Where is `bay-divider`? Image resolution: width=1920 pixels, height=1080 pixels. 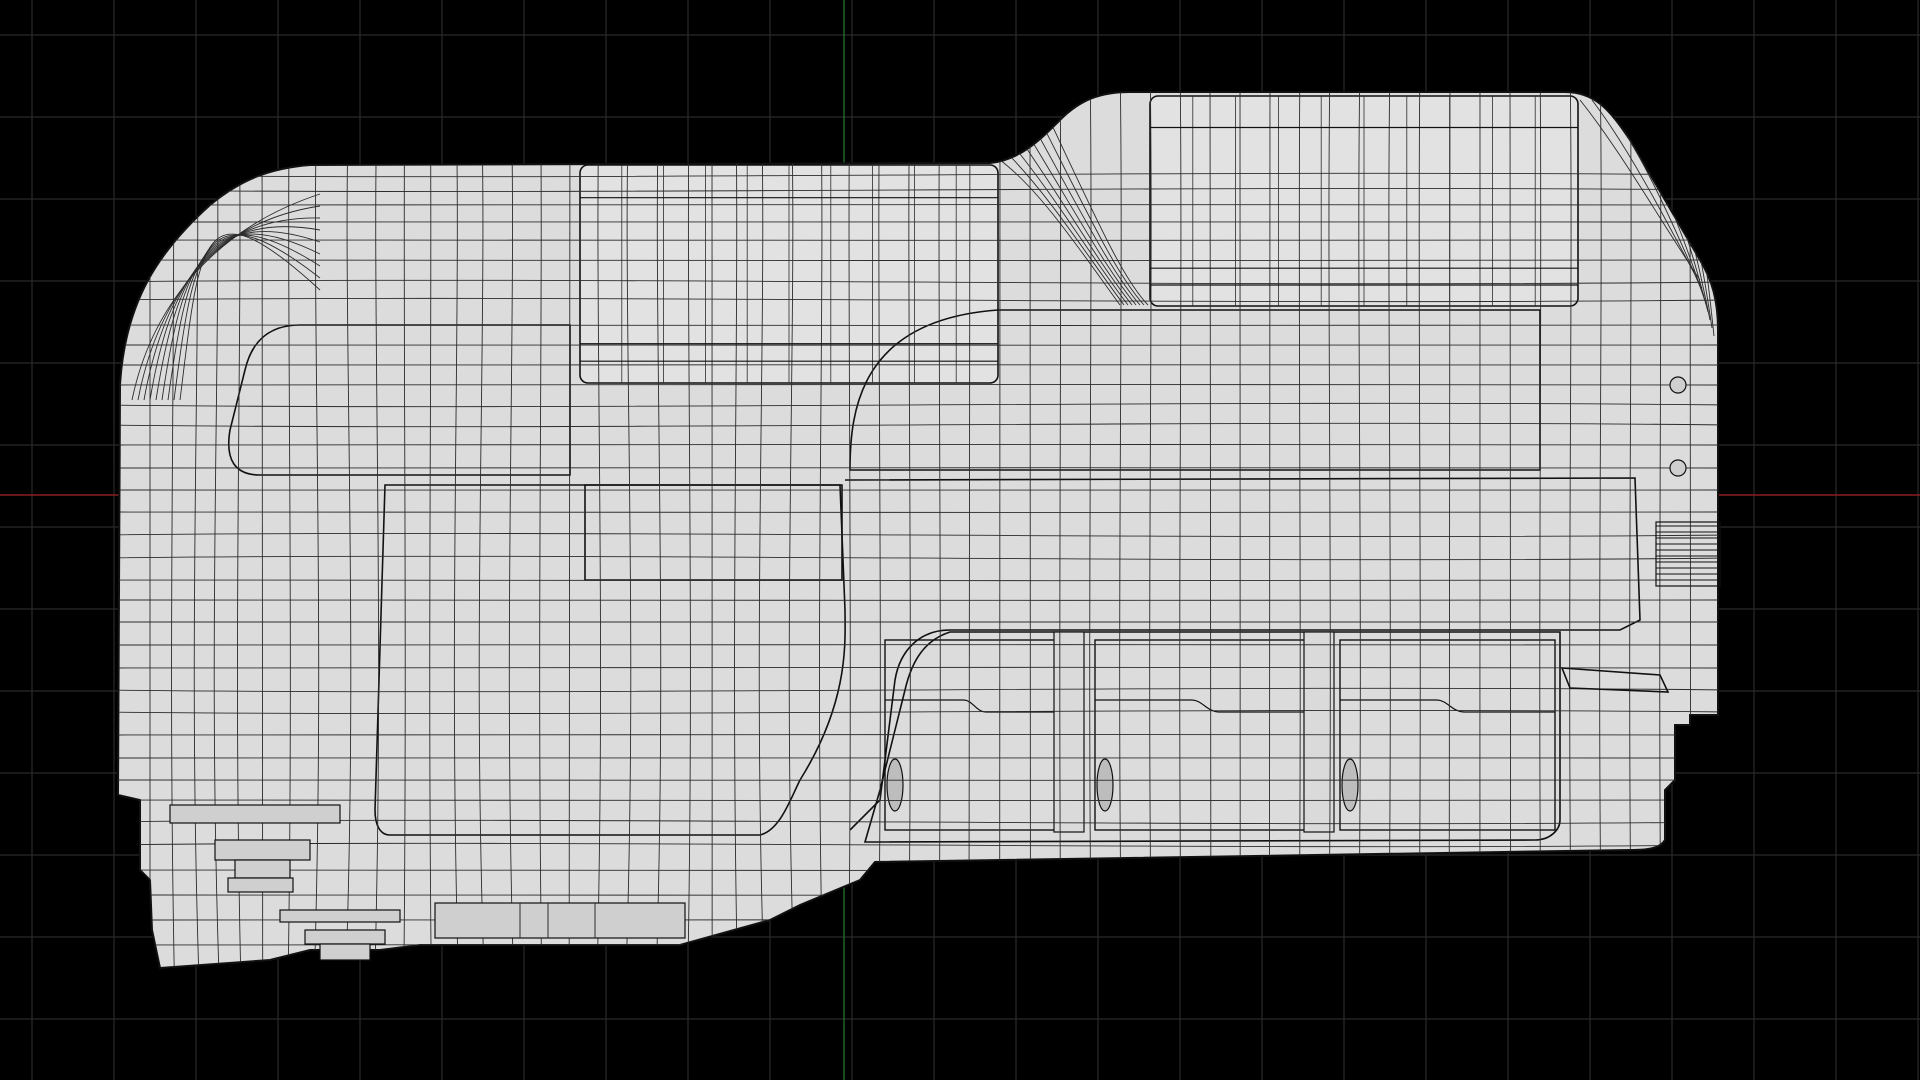
bay-divider is located at coordinates (1069, 732).